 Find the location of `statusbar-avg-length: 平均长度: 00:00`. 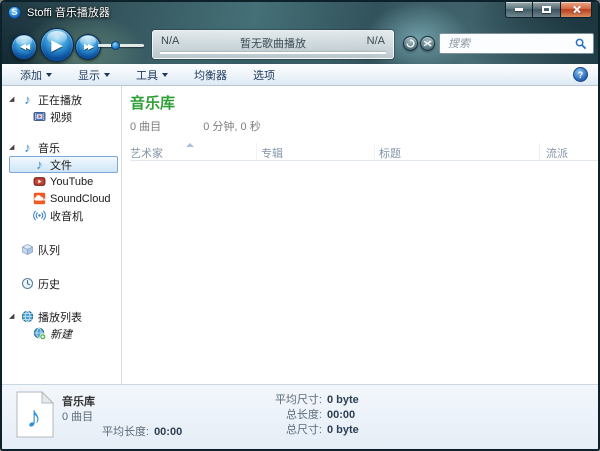

statusbar-avg-length: 平均长度: 00:00 is located at coordinates (142, 431).